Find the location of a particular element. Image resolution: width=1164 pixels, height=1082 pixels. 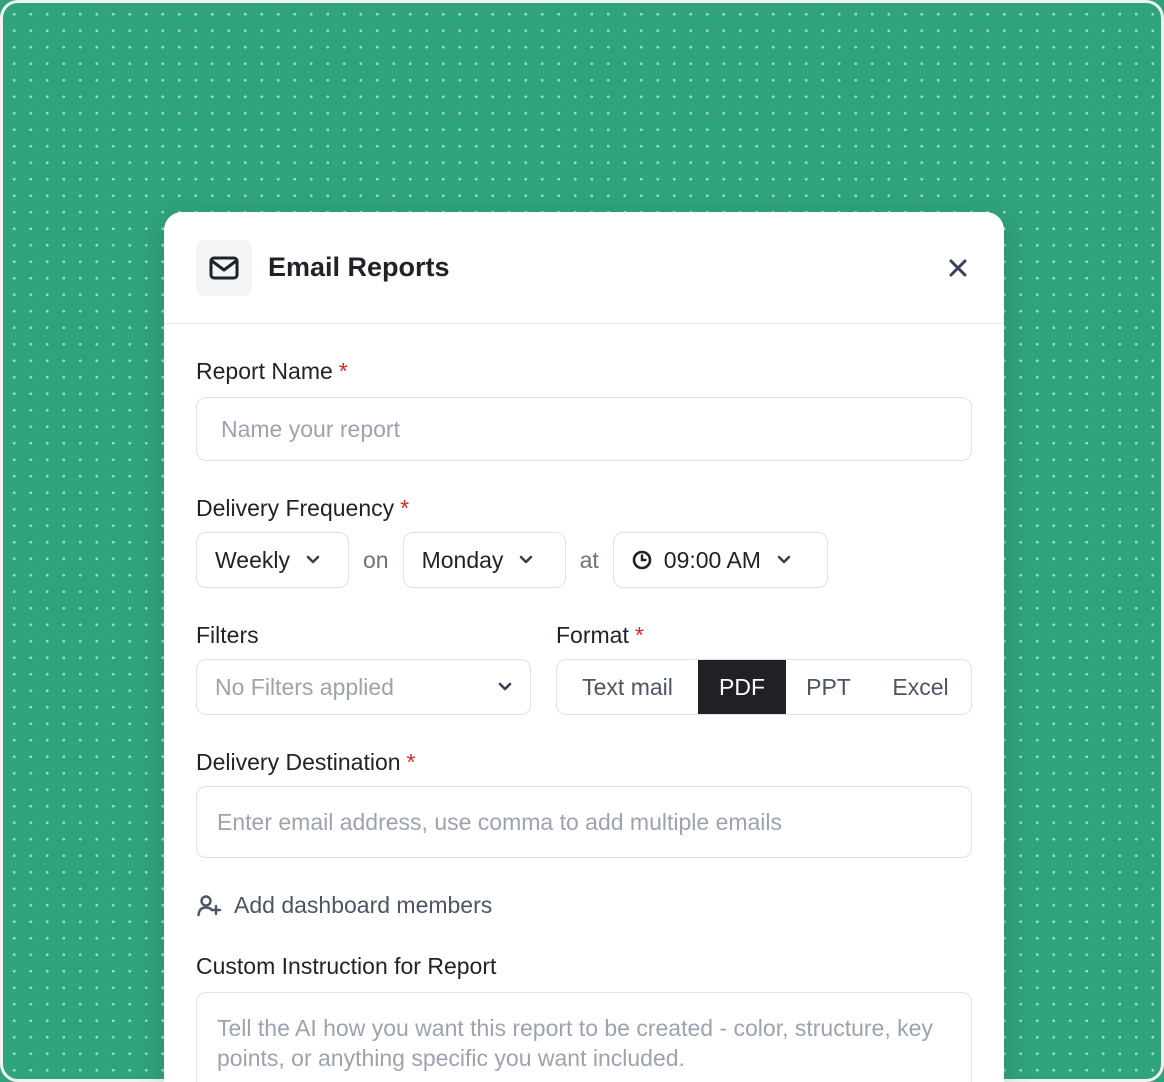

filters-label: Filters is located at coordinates (227, 635).